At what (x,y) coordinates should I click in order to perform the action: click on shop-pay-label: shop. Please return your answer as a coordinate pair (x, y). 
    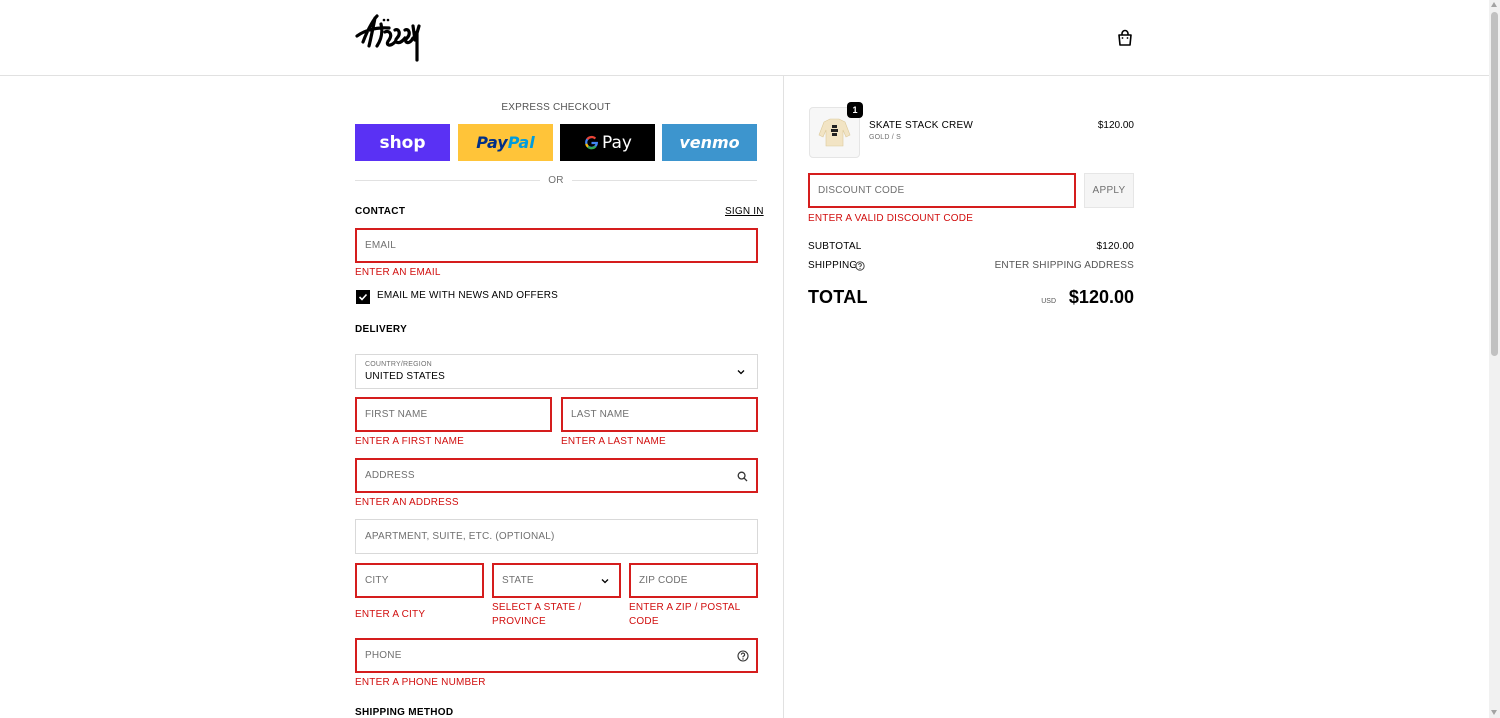
    Looking at the image, I should click on (402, 142).